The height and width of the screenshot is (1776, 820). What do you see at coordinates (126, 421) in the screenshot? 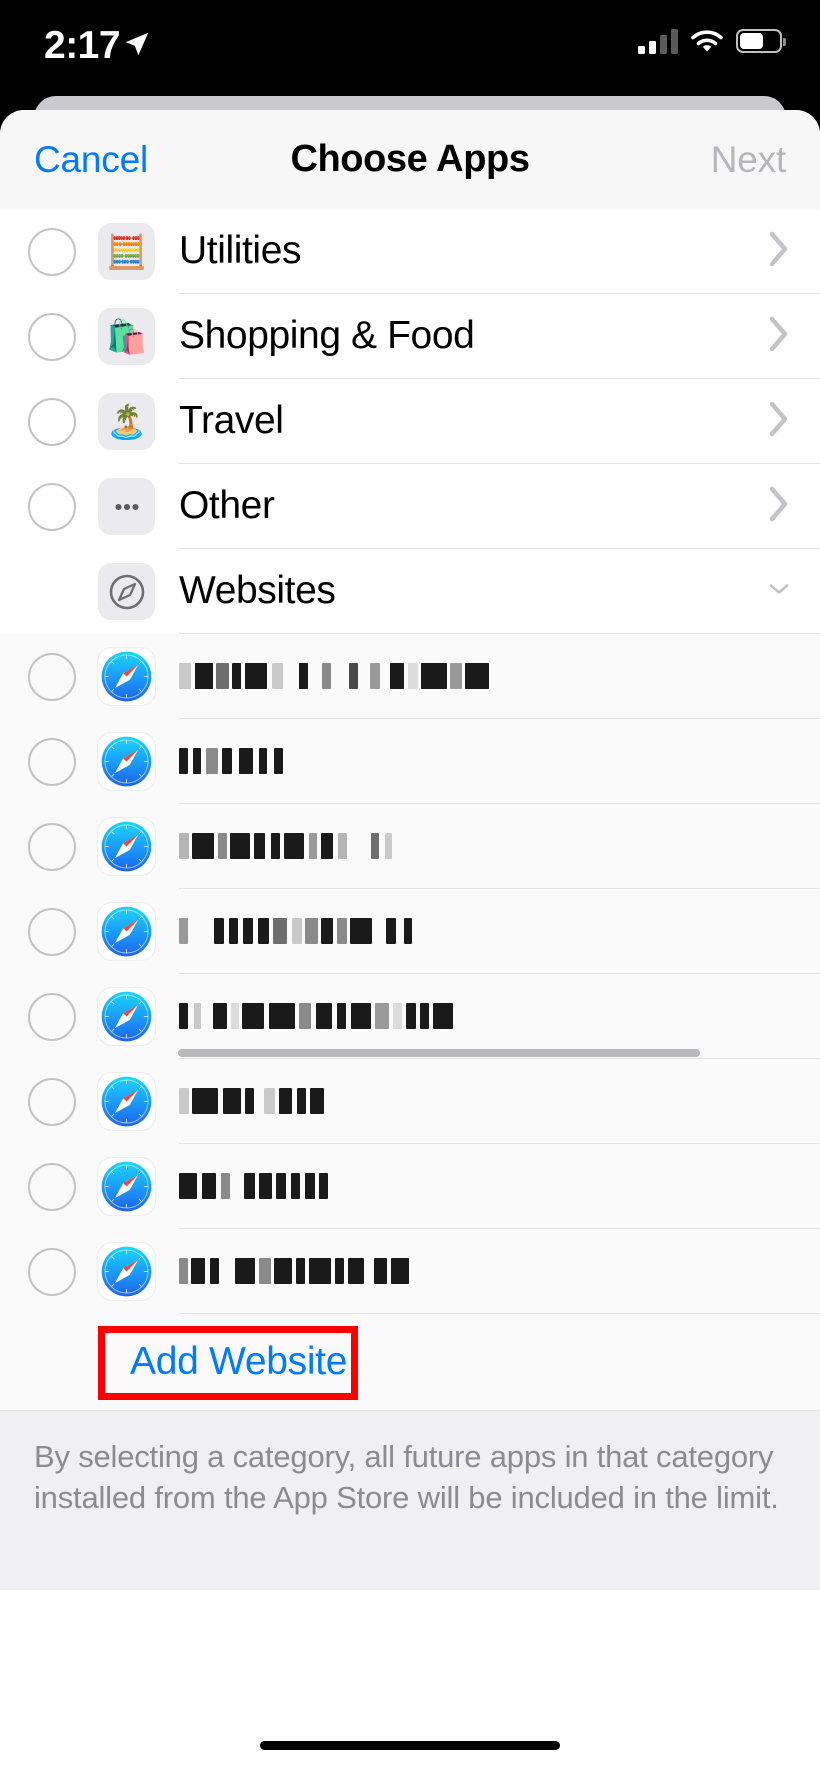
I see `island-icon: 🏝️` at bounding box center [126, 421].